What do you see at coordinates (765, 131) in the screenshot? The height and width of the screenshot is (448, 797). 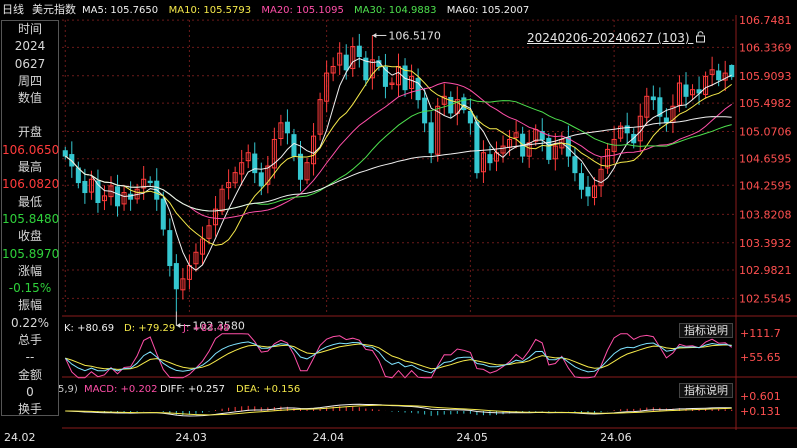 I see `y-tick-6: 105.0706` at bounding box center [765, 131].